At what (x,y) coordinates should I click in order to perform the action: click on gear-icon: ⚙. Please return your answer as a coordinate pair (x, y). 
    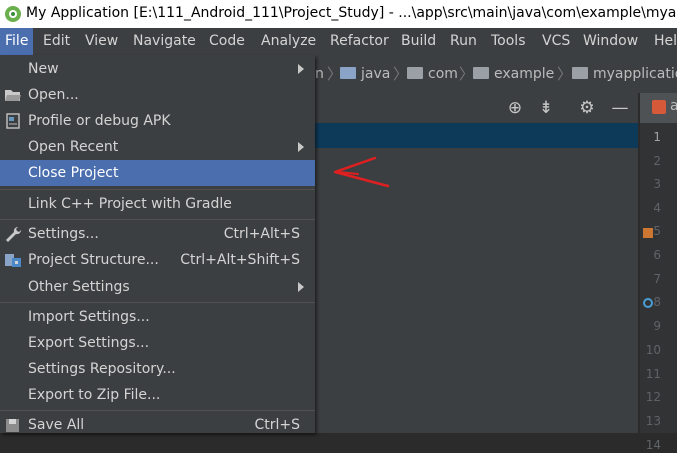
    Looking at the image, I should click on (587, 108).